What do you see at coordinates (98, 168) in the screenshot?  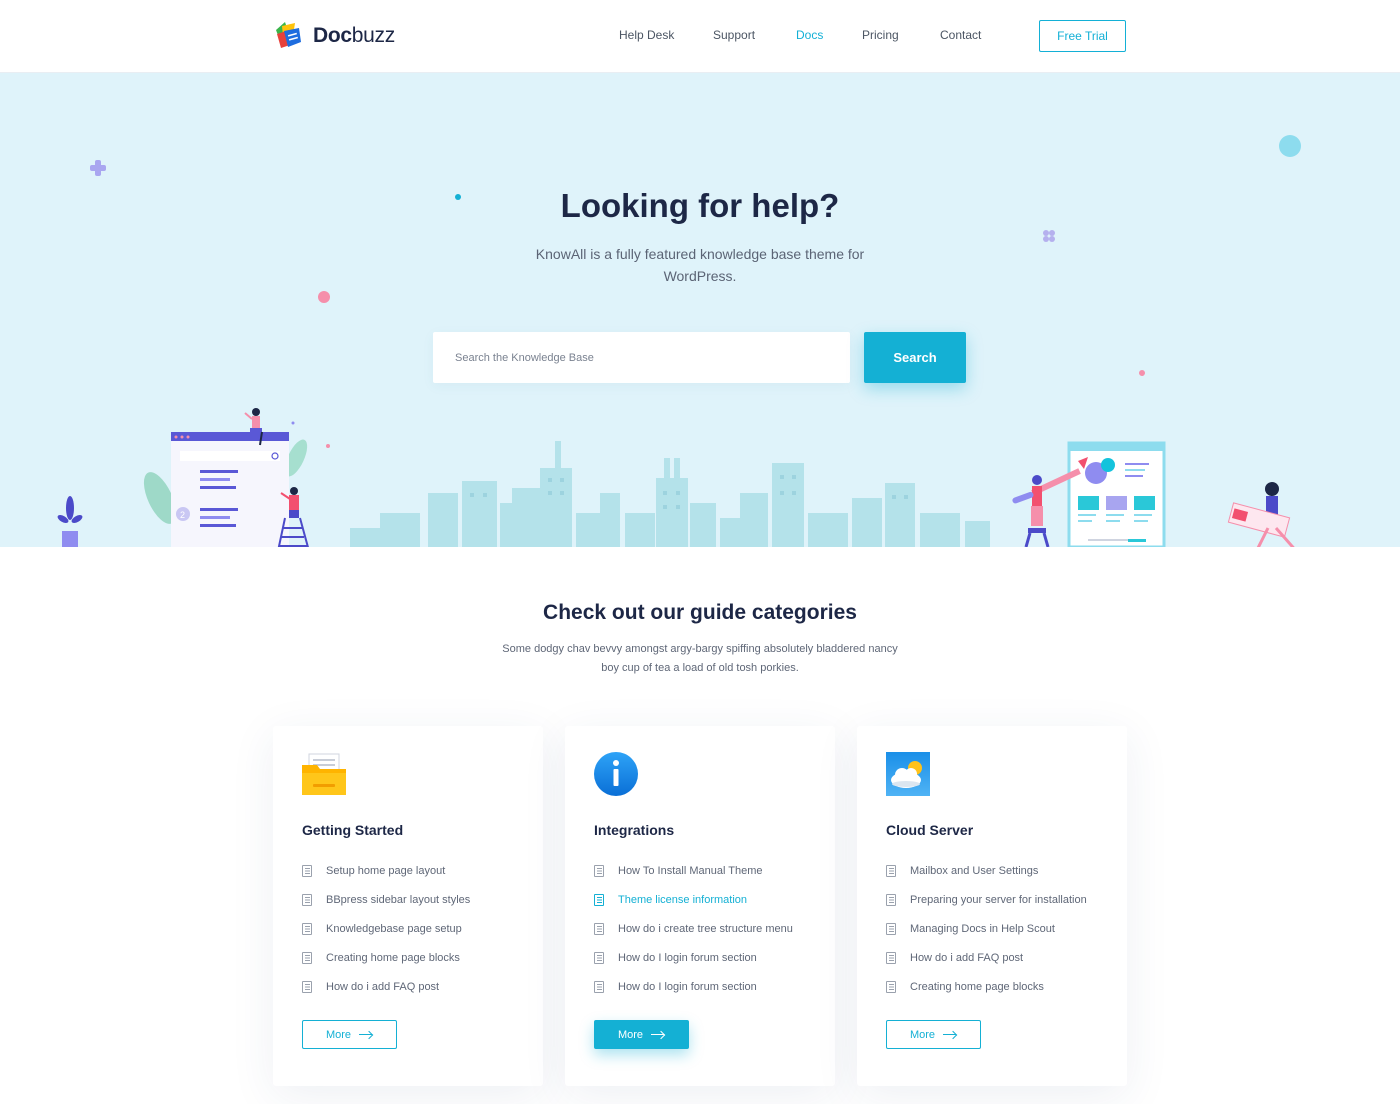 I see `plus-shape` at bounding box center [98, 168].